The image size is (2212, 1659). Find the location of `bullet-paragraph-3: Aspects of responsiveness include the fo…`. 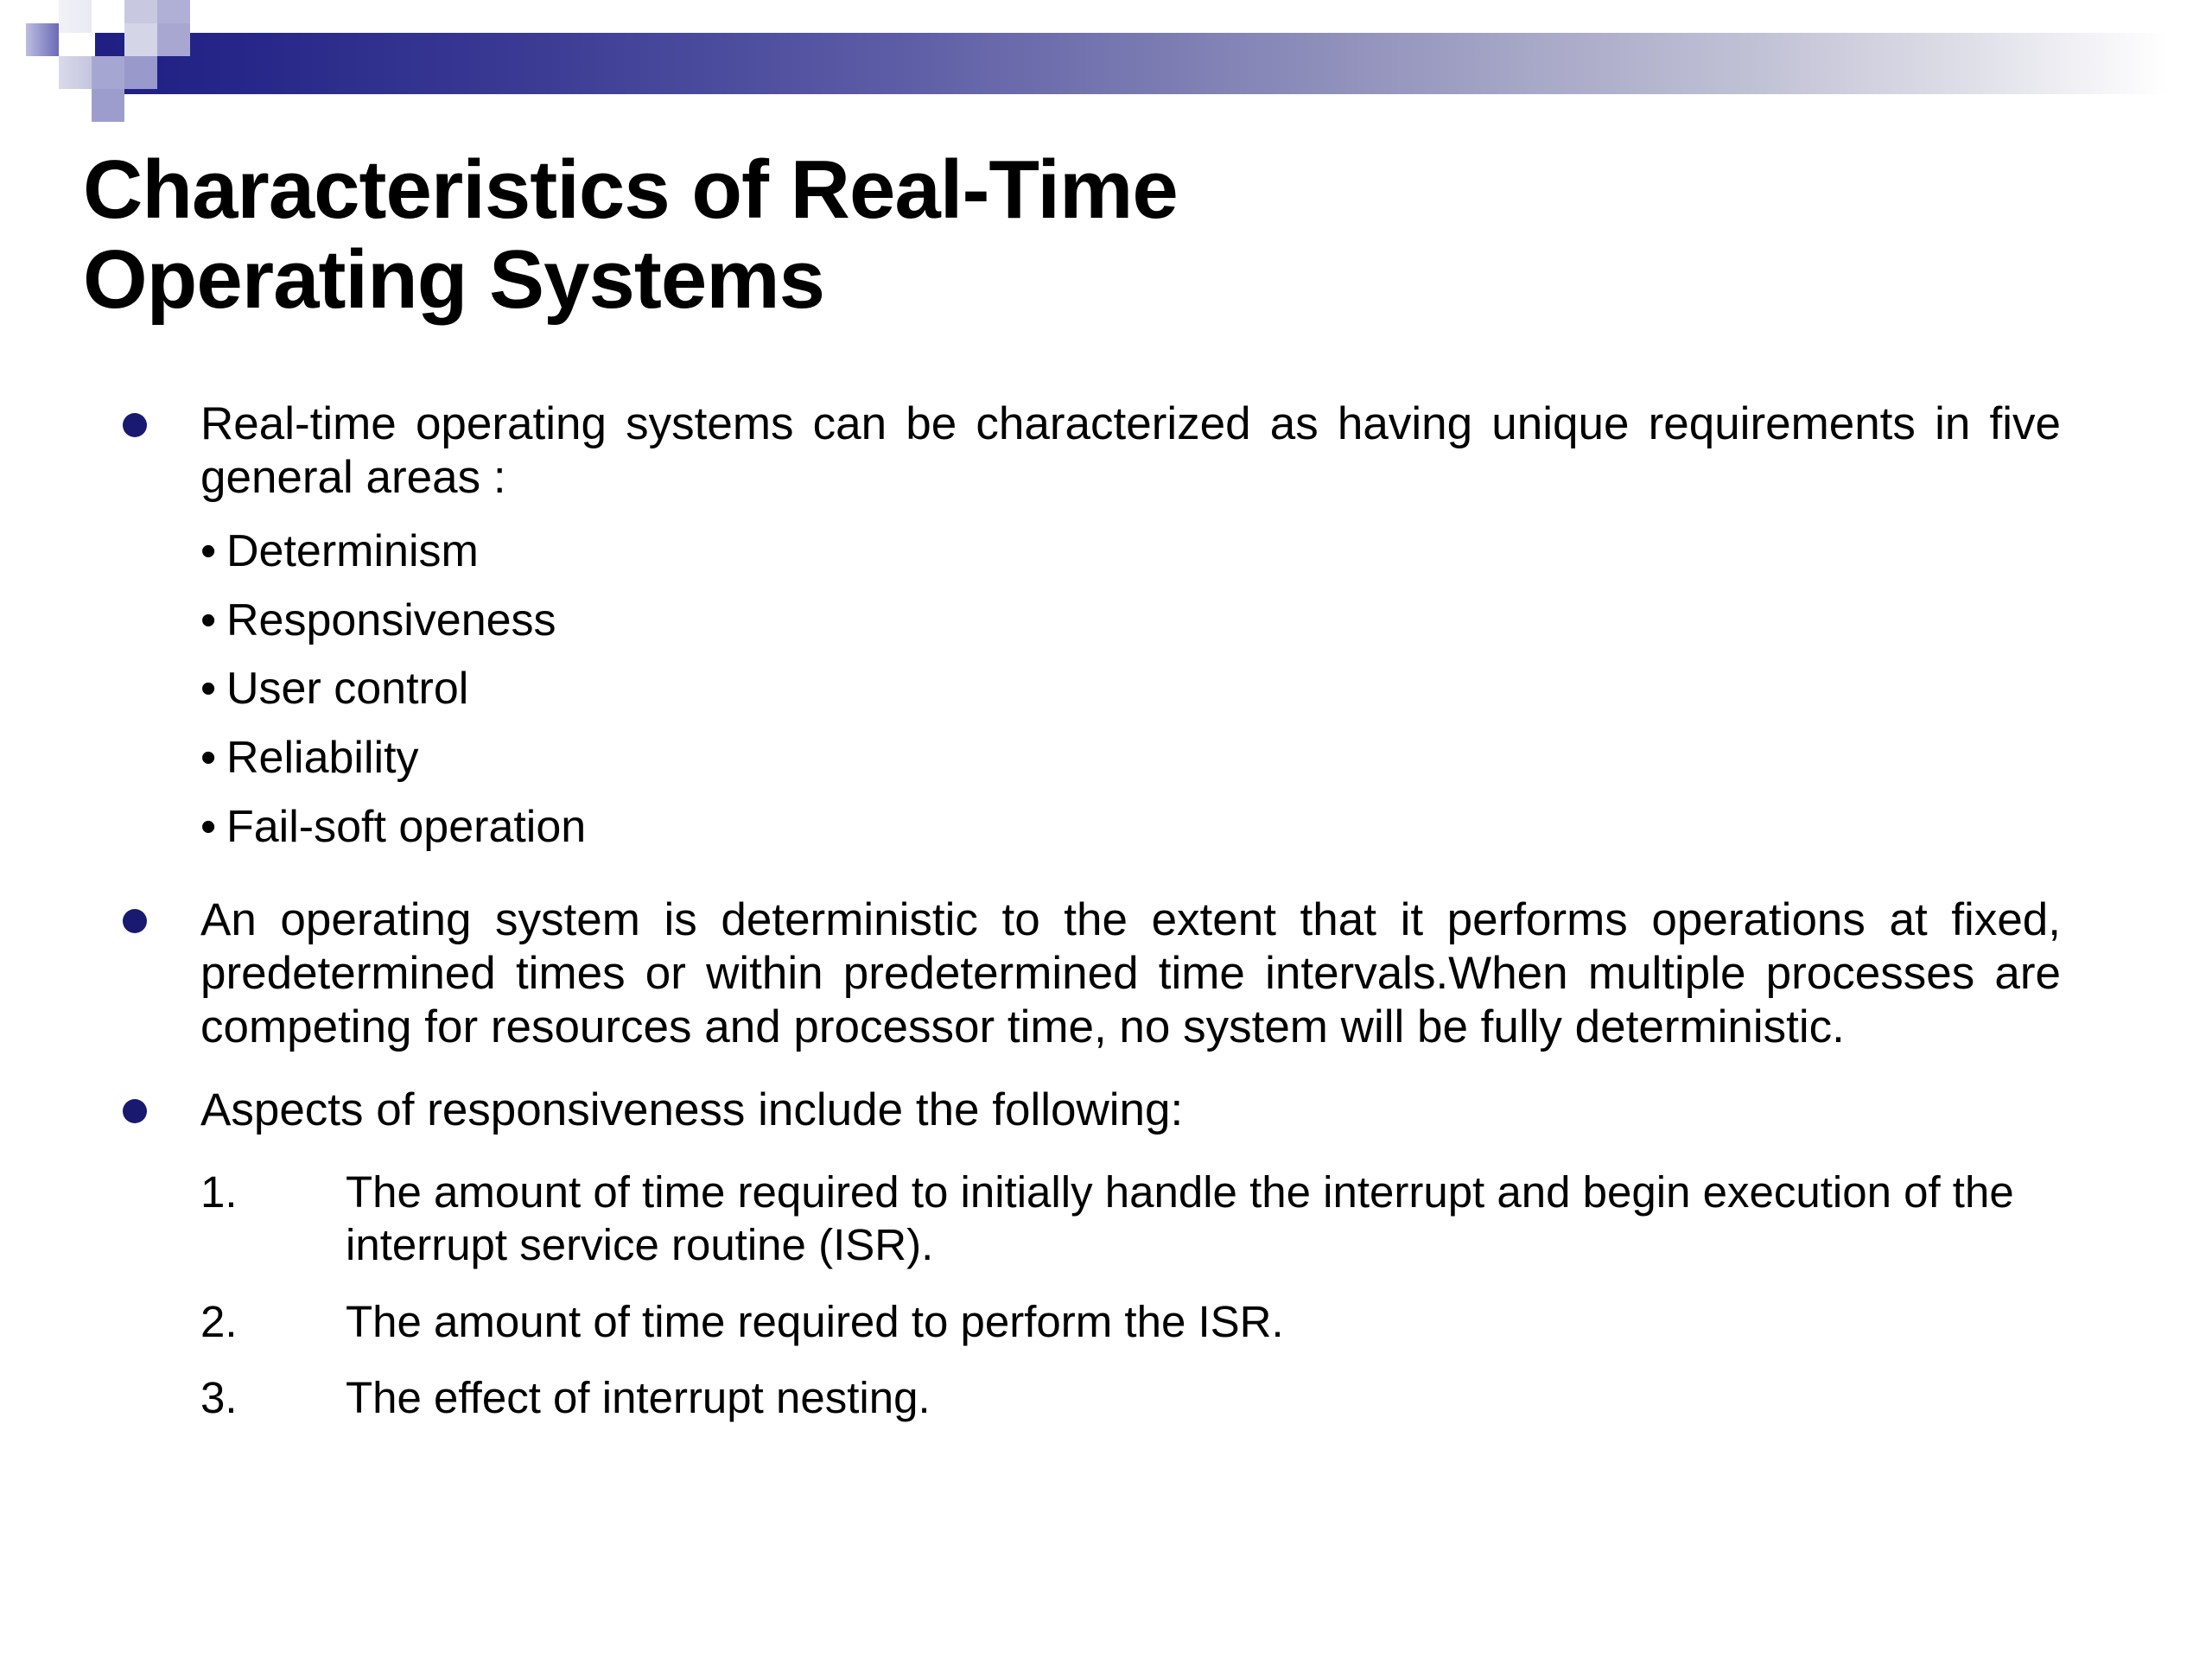

bullet-paragraph-3: Aspects of responsiveness include the fo… is located at coordinates (1106, 1110).